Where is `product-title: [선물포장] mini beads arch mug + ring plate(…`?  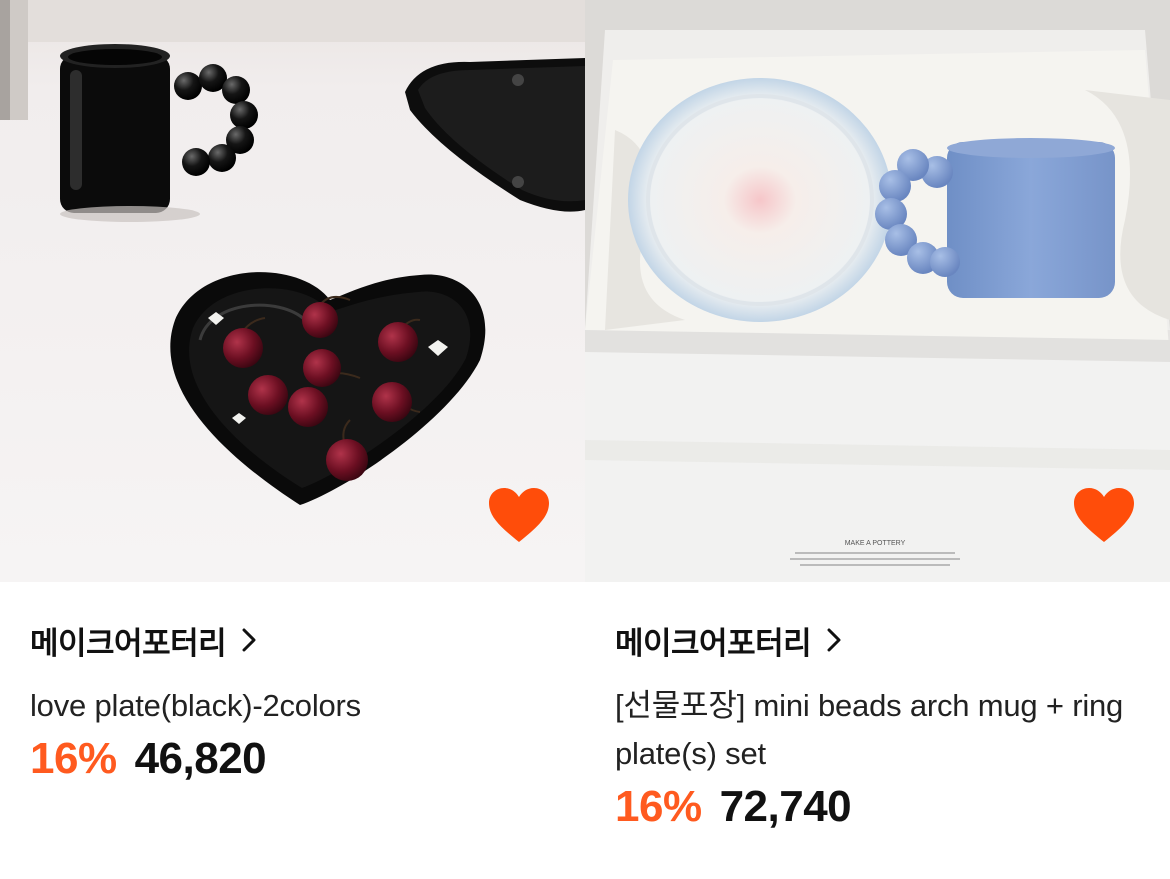 product-title: [선물포장] mini beads arch mug + ring plate(… is located at coordinates (880, 730).